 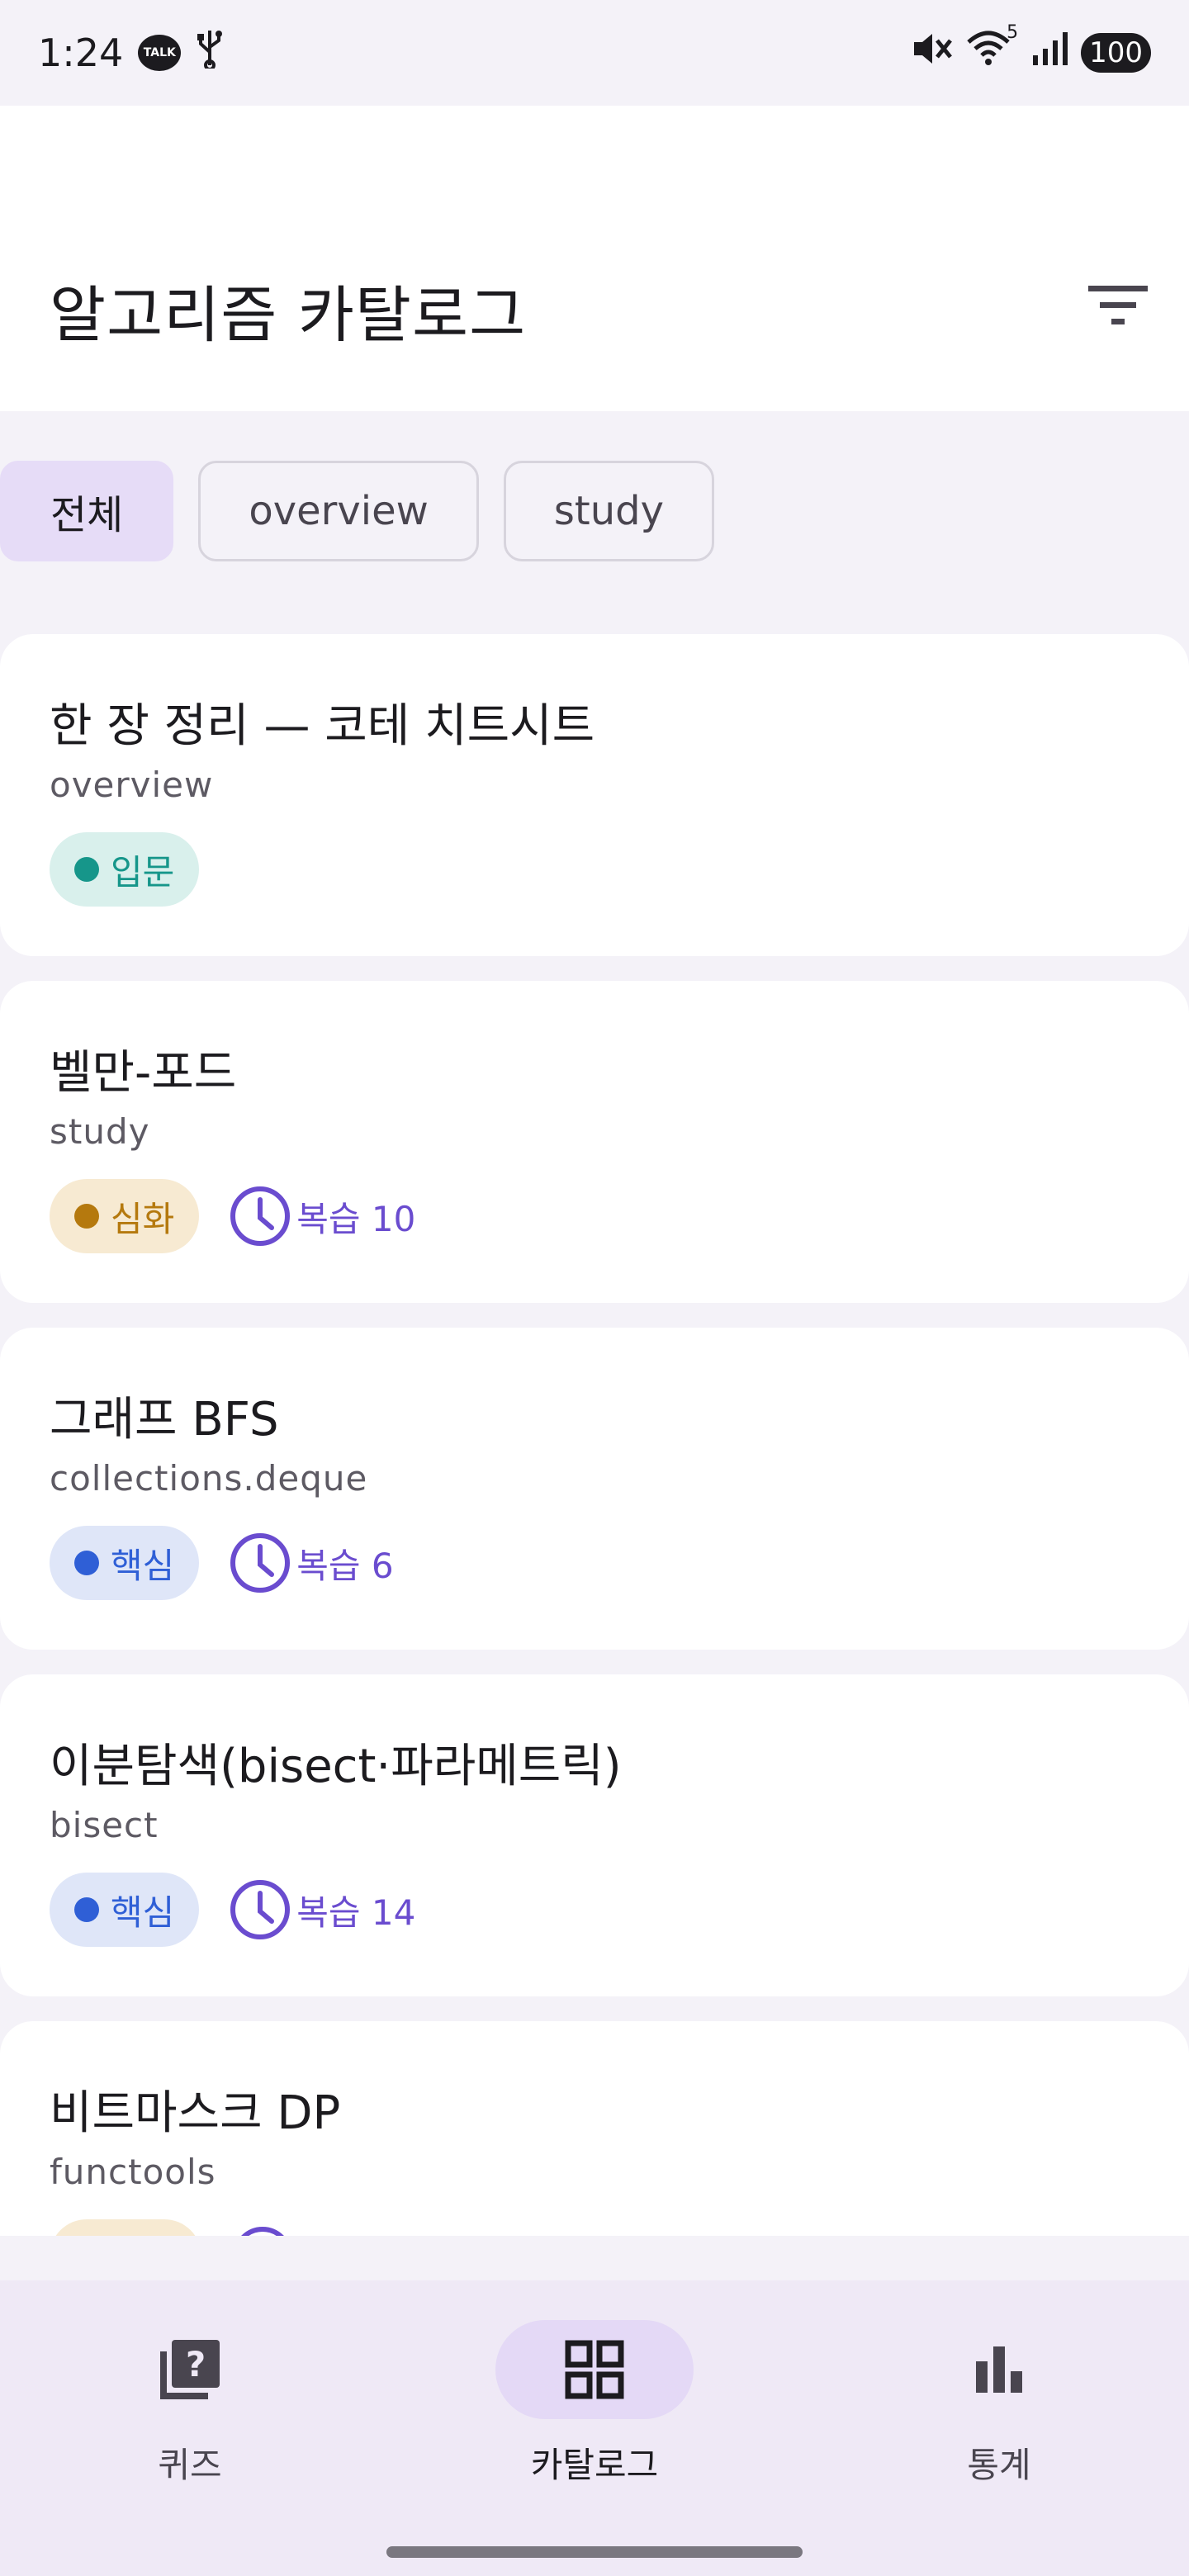 I want to click on nav-item-catalog: 카탈로그, so click(x=594, y=2404).